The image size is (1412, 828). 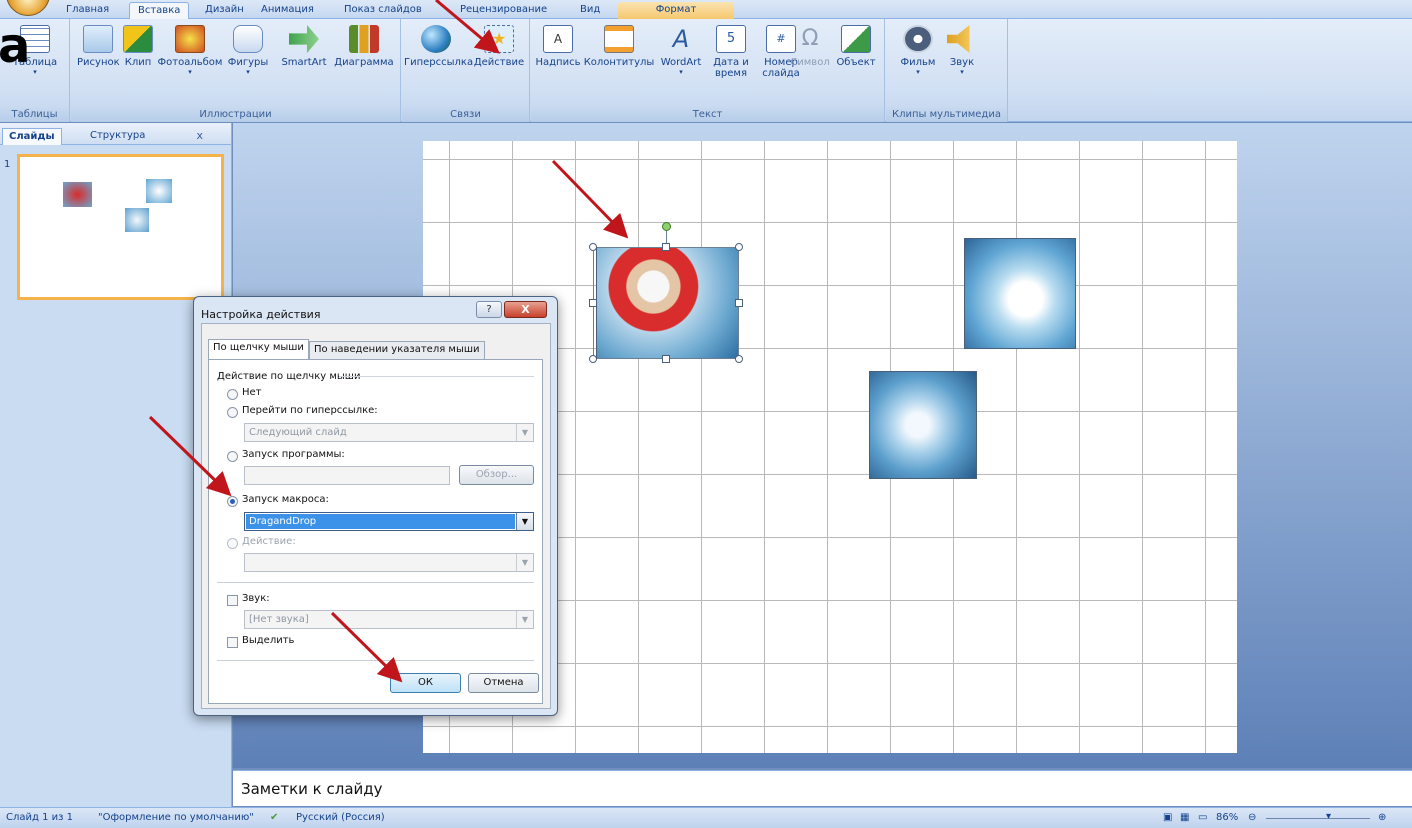 I want to click on status-language: Русский (Россия), so click(x=340, y=817).